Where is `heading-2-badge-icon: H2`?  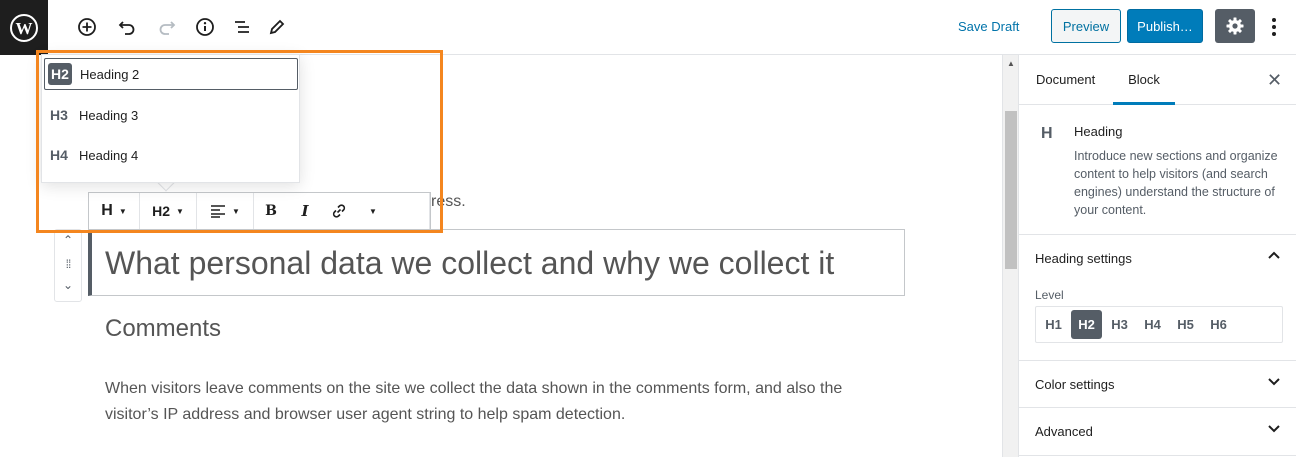
heading-2-badge-icon: H2 is located at coordinates (60, 74).